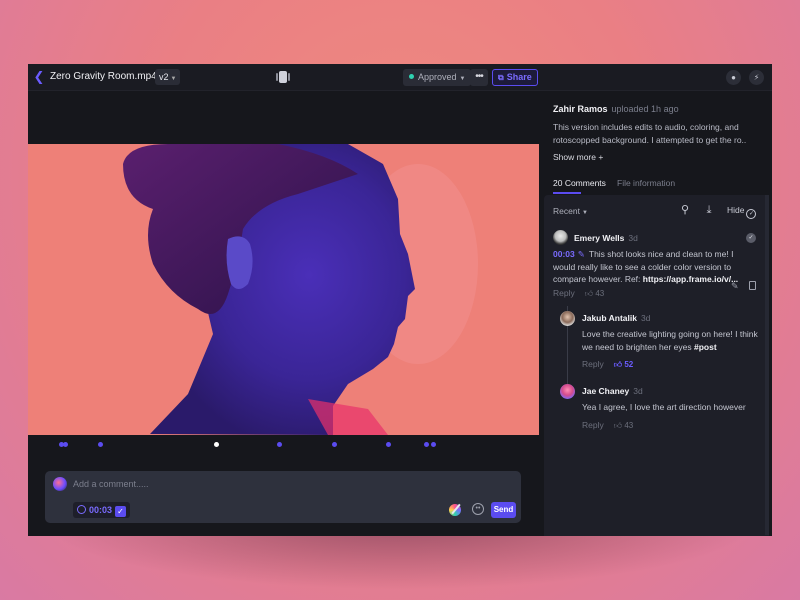 The height and width of the screenshot is (600, 800). I want to click on comments-scrollbar, so click(767, 365).